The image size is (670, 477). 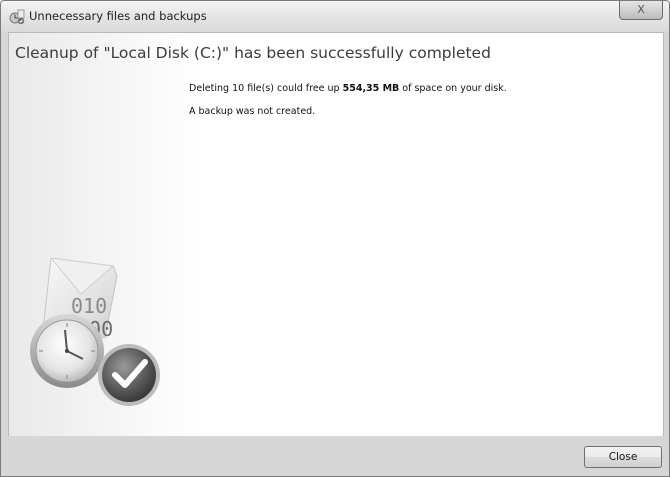 What do you see at coordinates (266, 88) in the screenshot?
I see `space-message-prefix: Deleting 10 file(s) could free up` at bounding box center [266, 88].